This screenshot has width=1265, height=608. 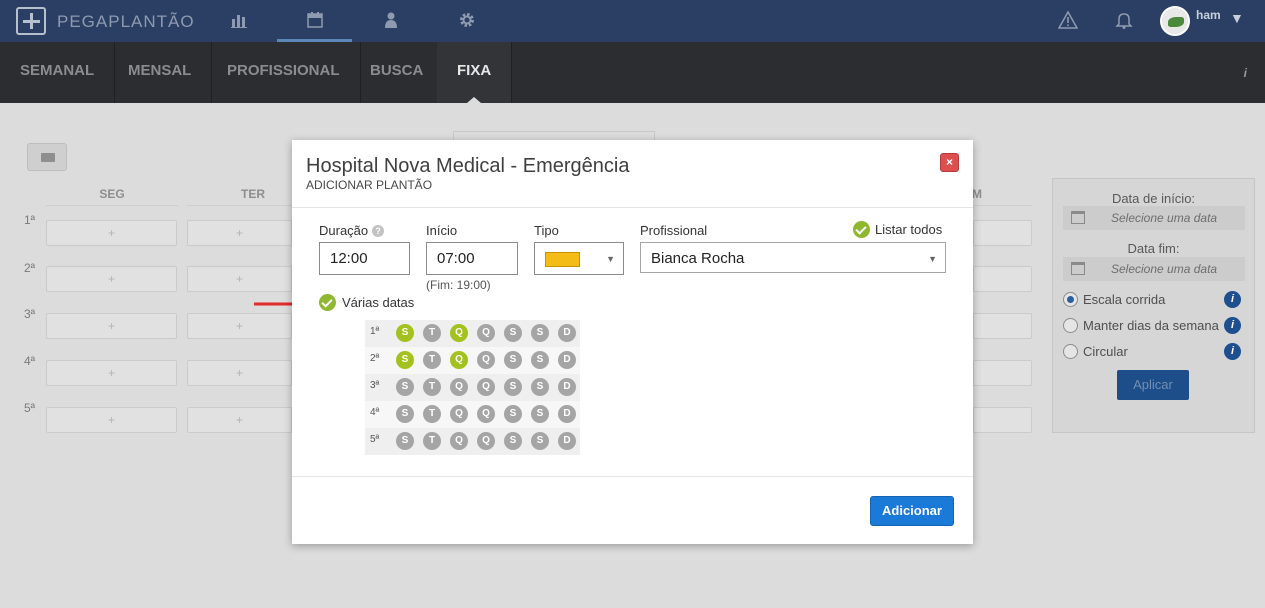 I want to click on gear-icon, so click(x=467, y=21).